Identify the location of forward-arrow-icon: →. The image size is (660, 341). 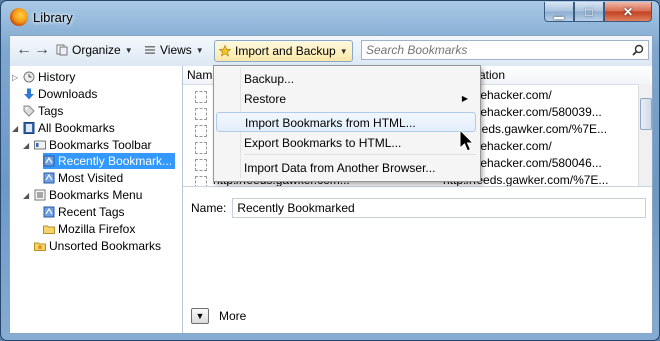
(42, 49).